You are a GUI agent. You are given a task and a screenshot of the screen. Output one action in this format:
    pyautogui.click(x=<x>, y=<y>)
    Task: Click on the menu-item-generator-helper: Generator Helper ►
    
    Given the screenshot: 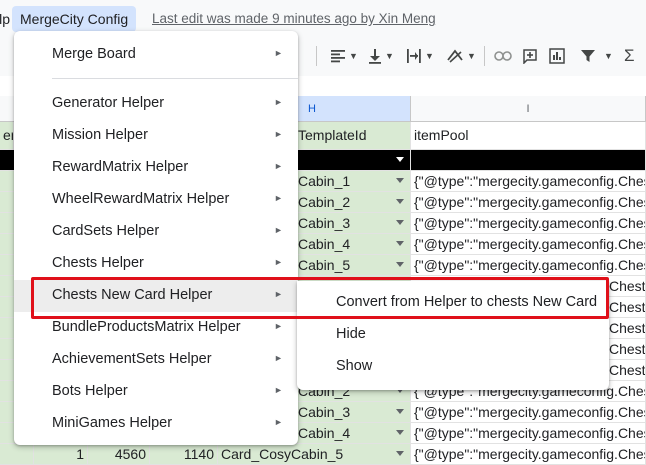 What is the action you would take?
    pyautogui.click(x=156, y=104)
    